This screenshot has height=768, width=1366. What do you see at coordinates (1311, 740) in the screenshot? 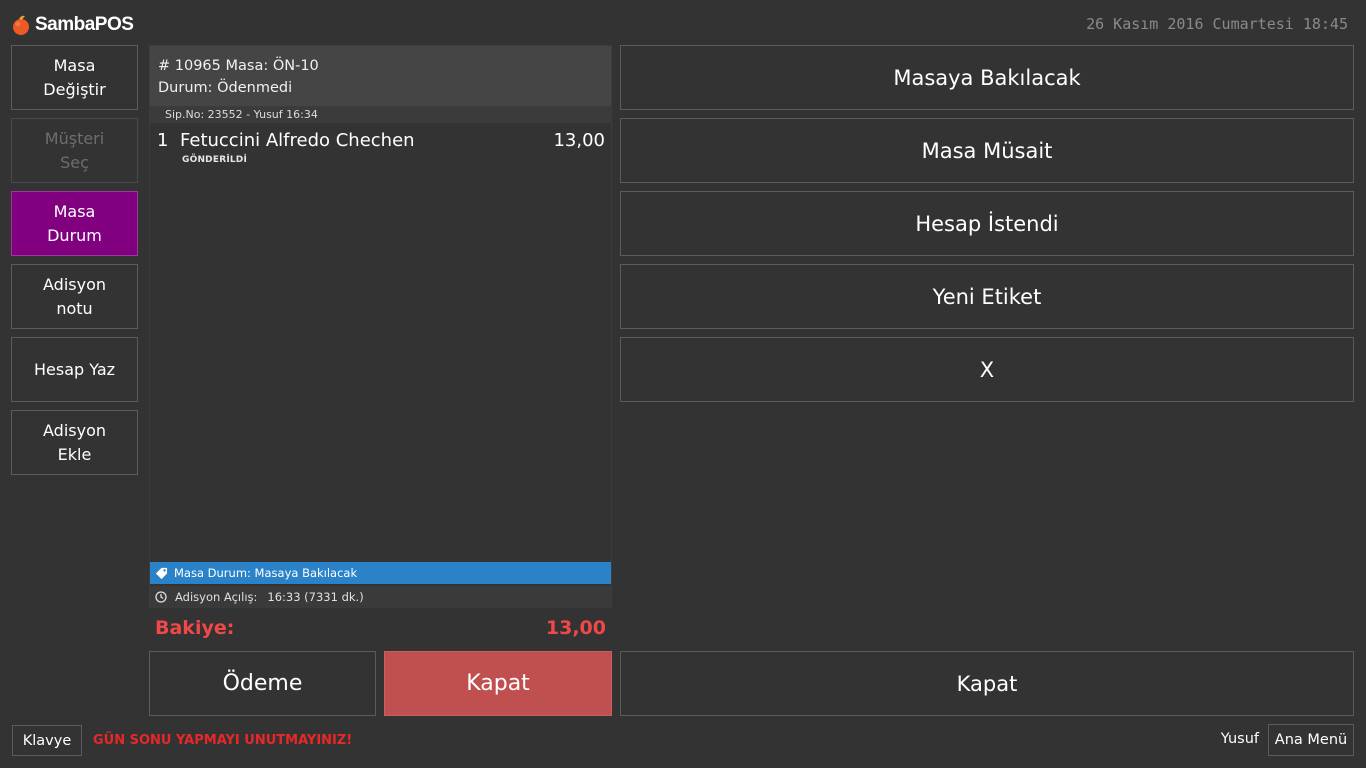
I see `main-menu-button: Ana Menü` at bounding box center [1311, 740].